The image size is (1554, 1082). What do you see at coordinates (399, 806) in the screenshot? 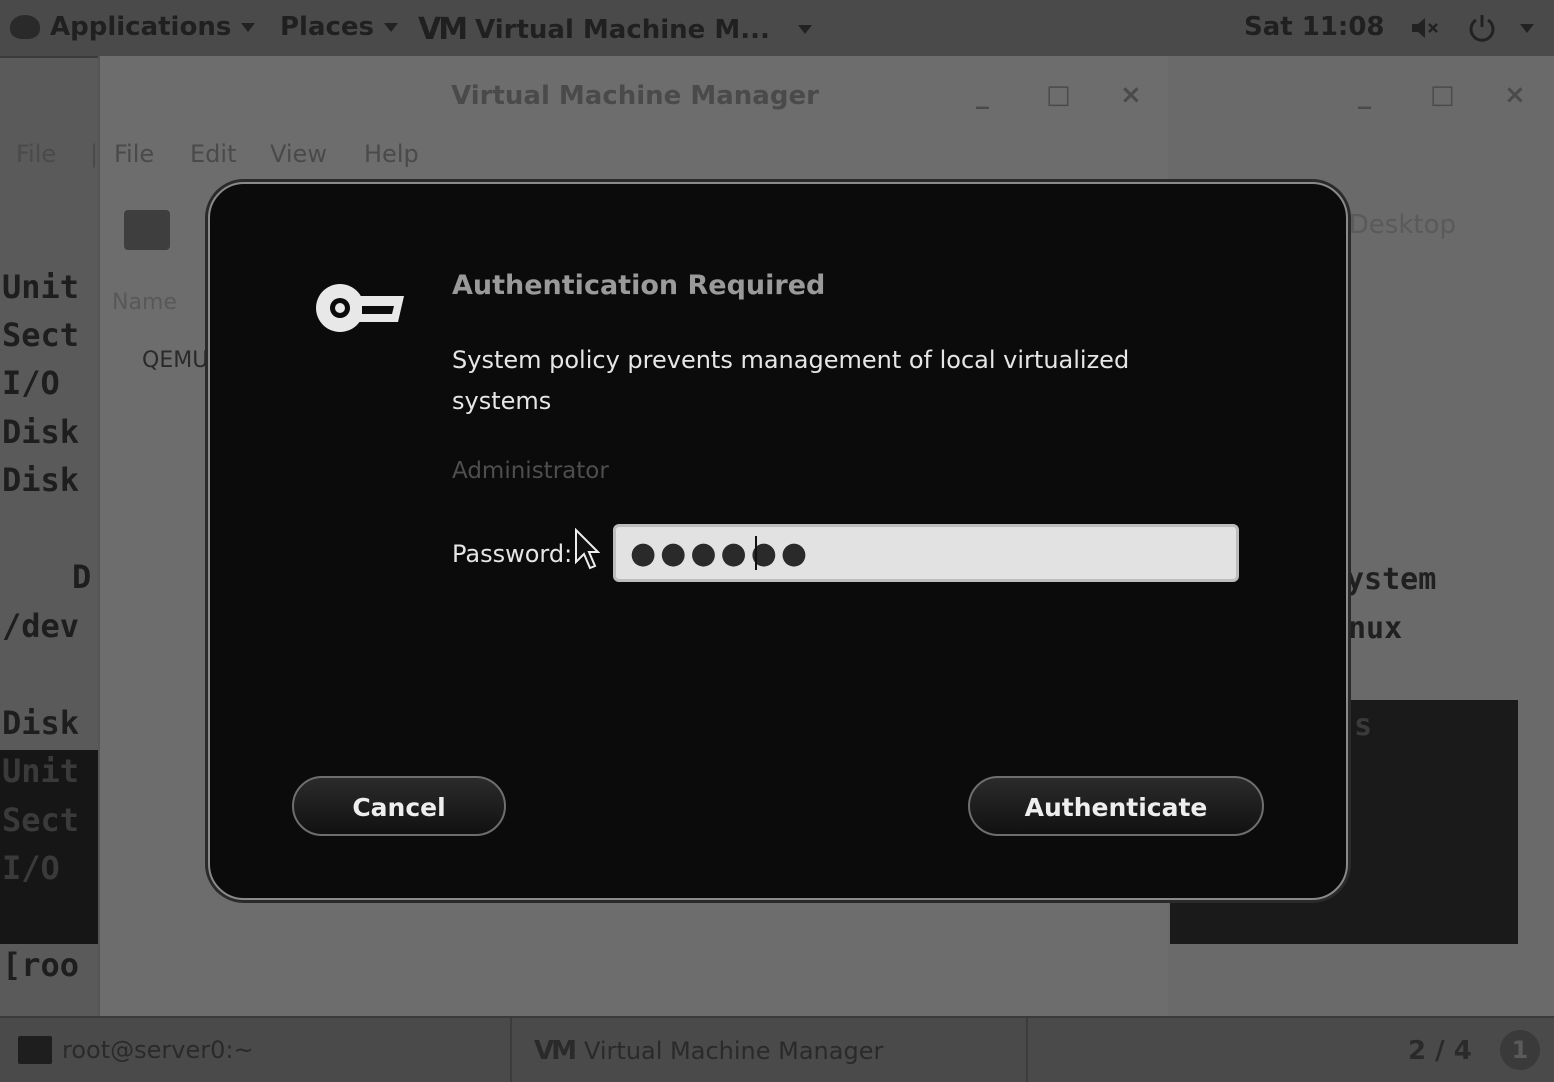
I see `cancel-button: Cancel` at bounding box center [399, 806].